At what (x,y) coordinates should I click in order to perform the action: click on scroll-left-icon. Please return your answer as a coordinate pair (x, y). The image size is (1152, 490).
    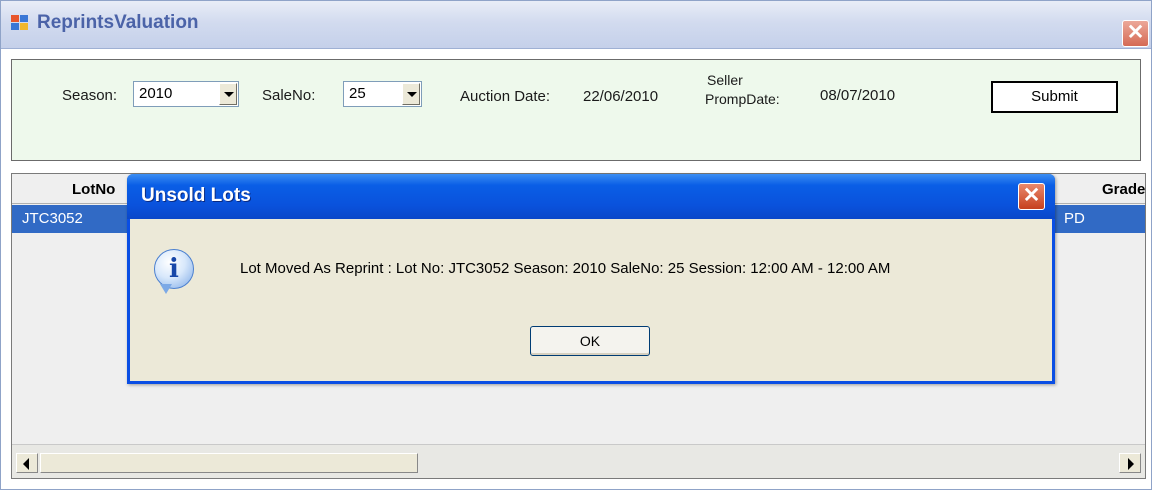
    Looking at the image, I should click on (27, 463).